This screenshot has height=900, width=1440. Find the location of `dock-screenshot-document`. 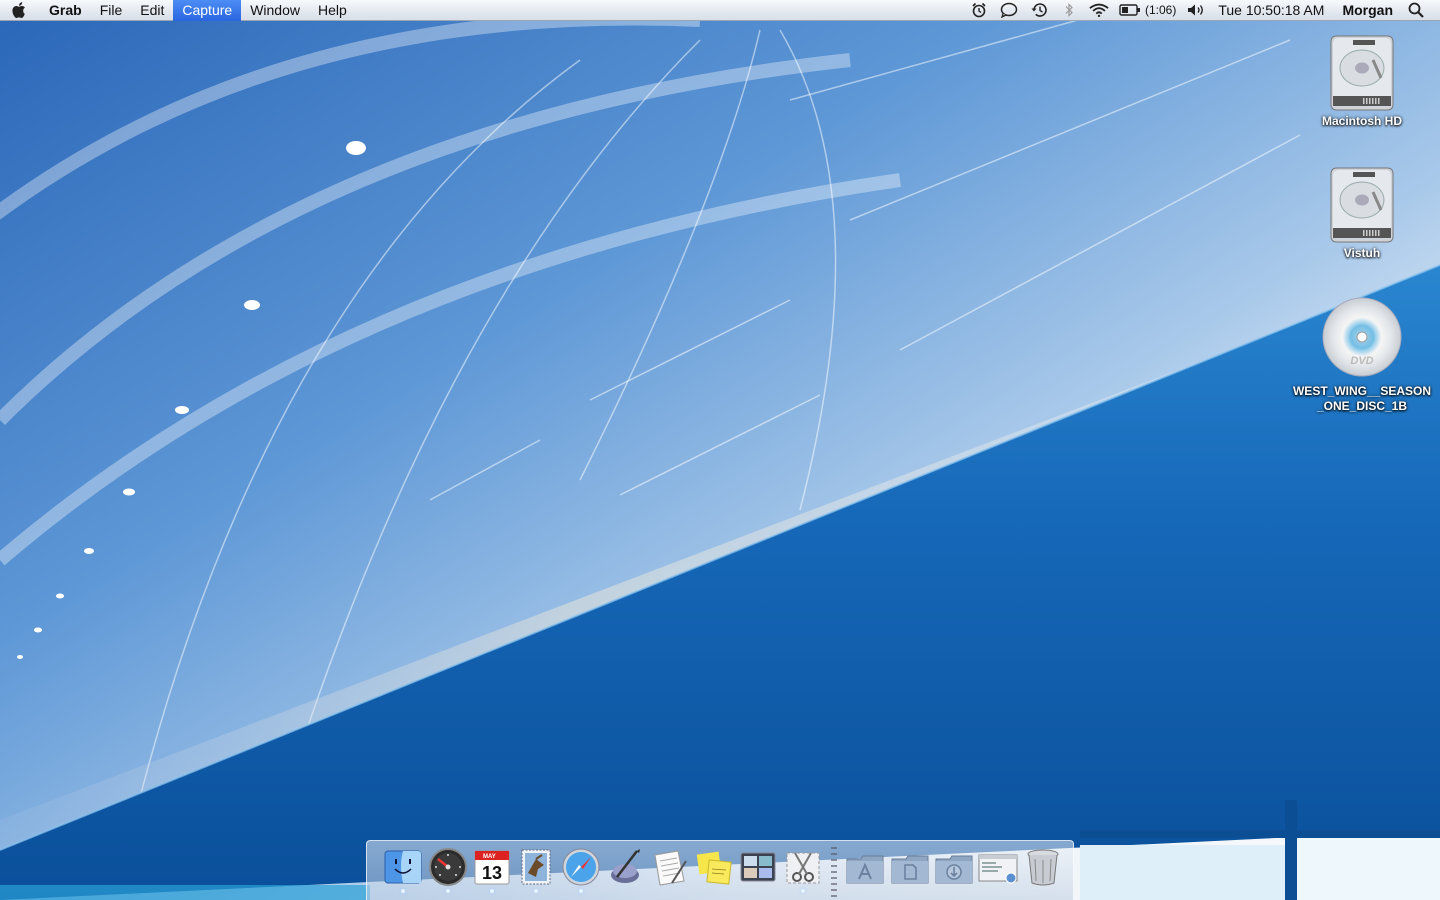

dock-screenshot-document is located at coordinates (998, 871).